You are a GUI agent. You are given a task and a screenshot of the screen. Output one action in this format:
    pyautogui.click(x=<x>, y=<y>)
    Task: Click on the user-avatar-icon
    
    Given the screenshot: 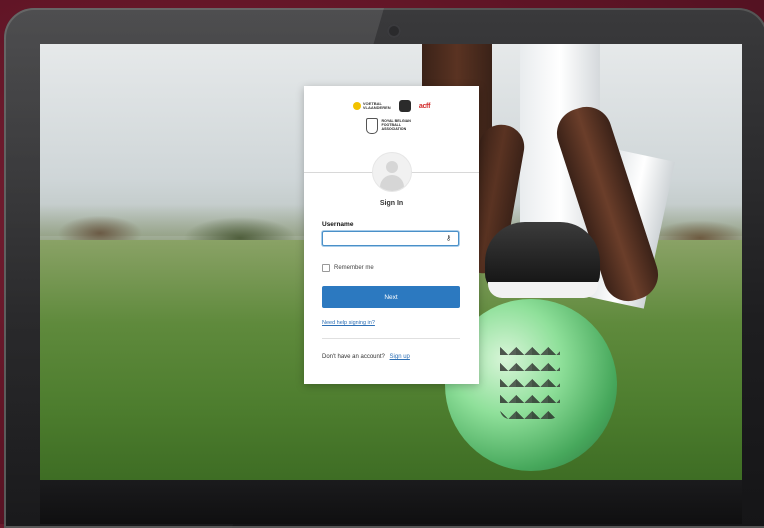 What is the action you would take?
    pyautogui.click(x=392, y=172)
    